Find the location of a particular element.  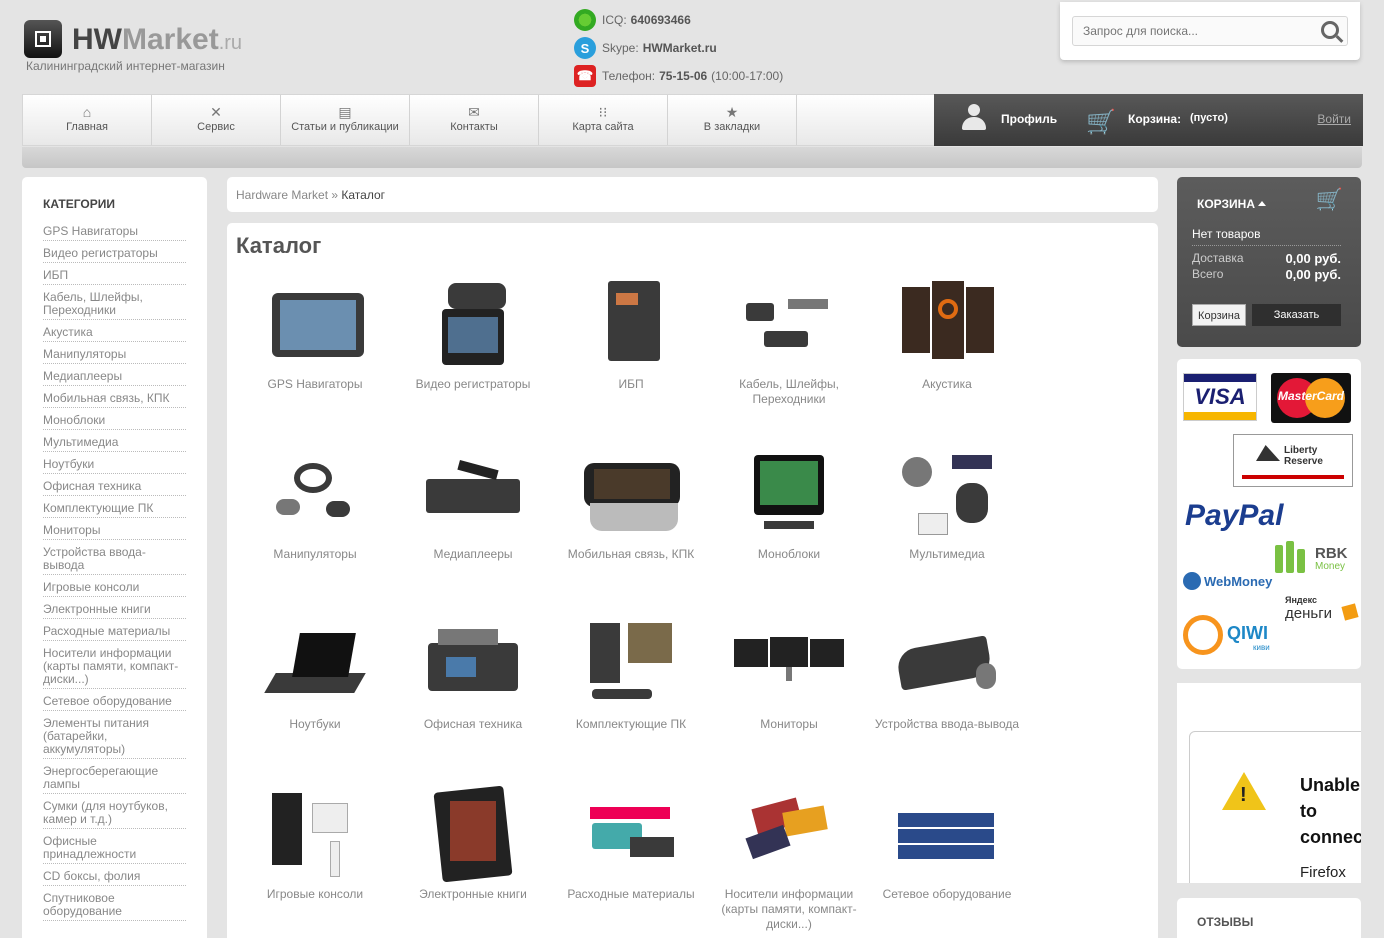

catalog-item-label: Видео регистраторы is located at coordinates (473, 384).